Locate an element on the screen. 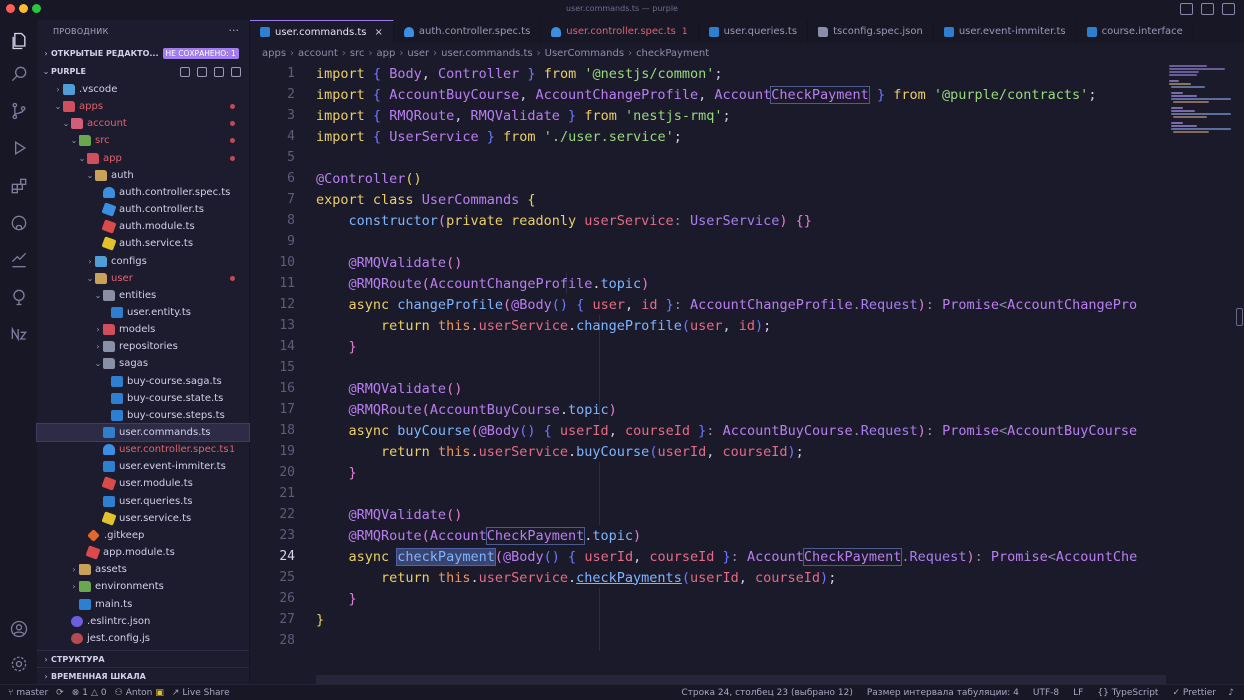 Image resolution: width=1244 pixels, height=700 pixels. breadcrumb-item: app is located at coordinates (386, 53).